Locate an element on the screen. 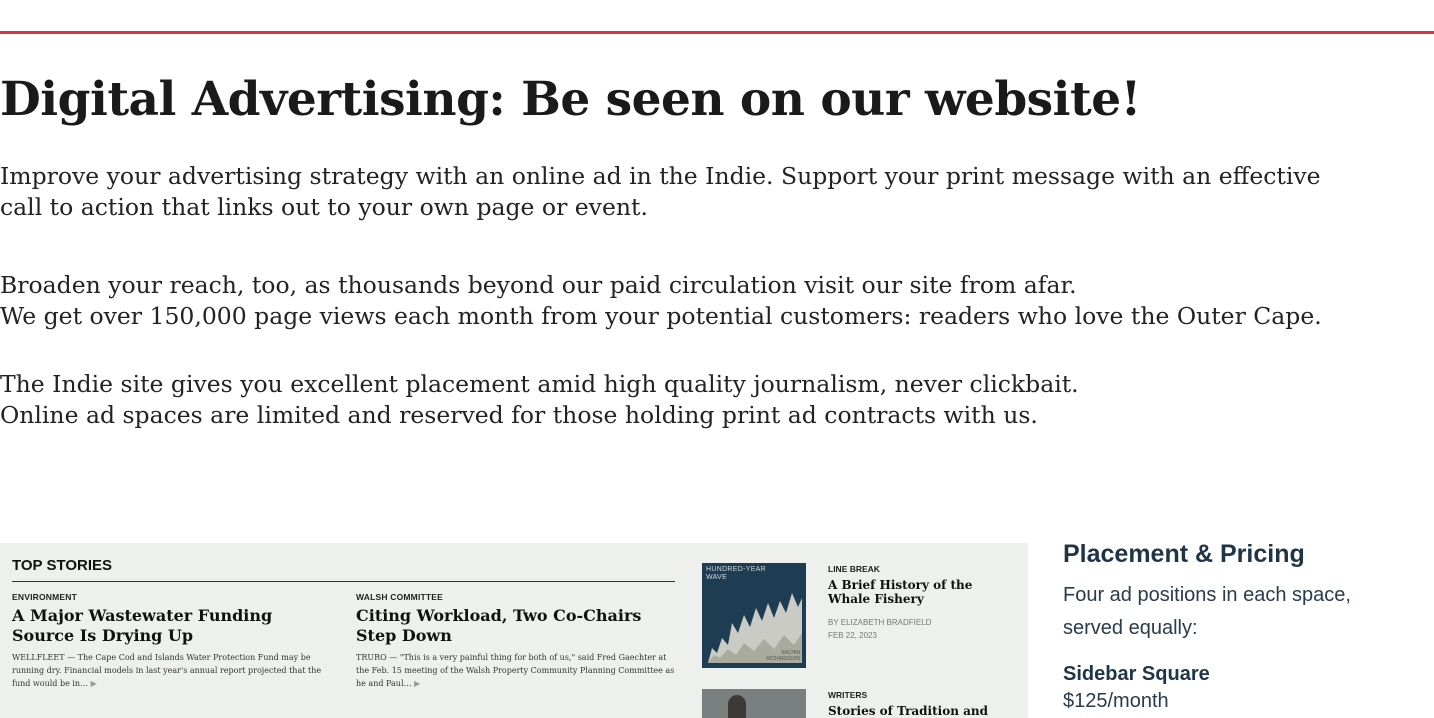 The image size is (1434, 718). writer-photo-thumbnail is located at coordinates (754, 703).